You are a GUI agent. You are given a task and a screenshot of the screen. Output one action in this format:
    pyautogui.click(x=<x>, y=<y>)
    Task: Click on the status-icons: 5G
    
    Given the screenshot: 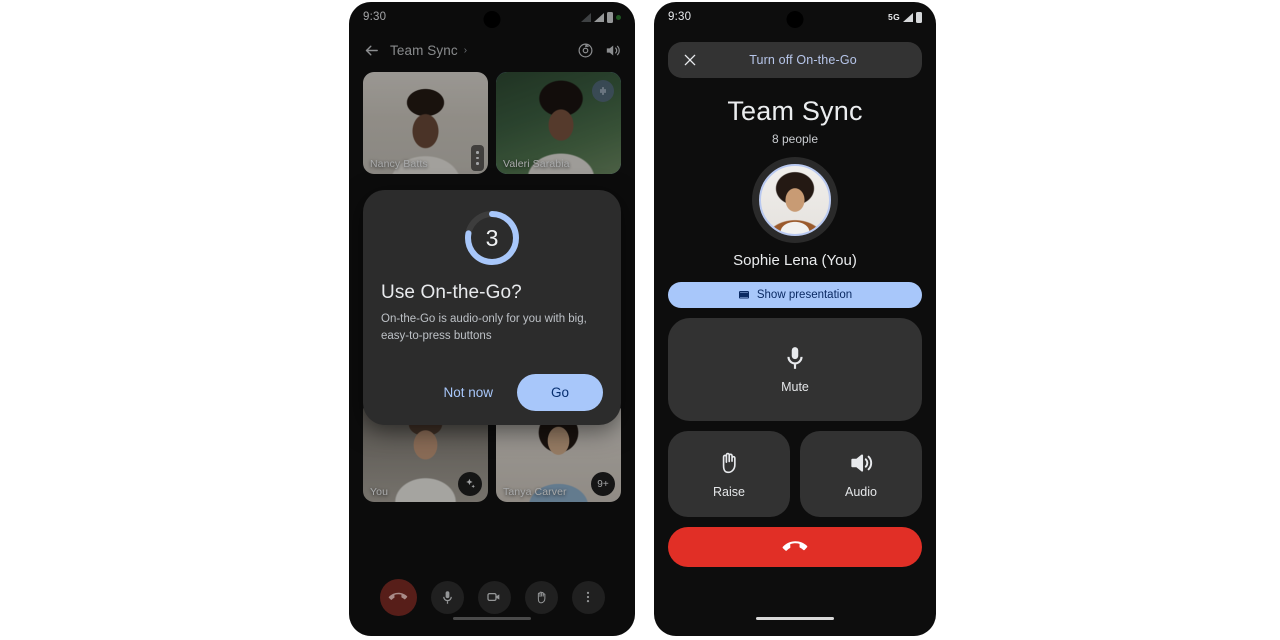 What is the action you would take?
    pyautogui.click(x=905, y=17)
    